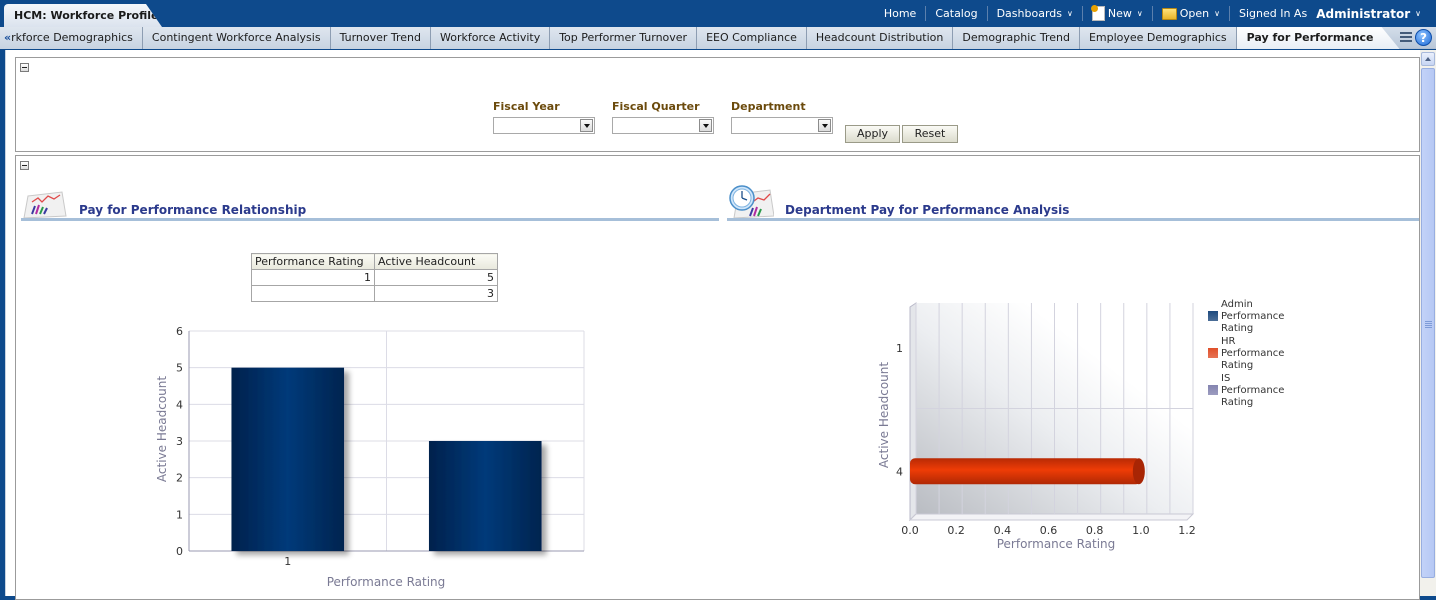 This screenshot has width=1436, height=600. I want to click on legend-entry: IS Performance Rating, so click(1250, 391).